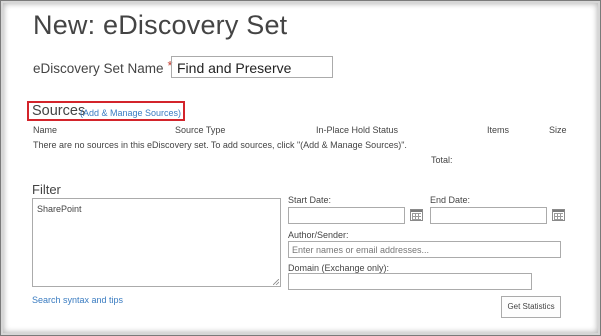 This screenshot has width=601, height=336. What do you see at coordinates (77, 300) in the screenshot?
I see `search-syntax-link: Search syntax and tips` at bounding box center [77, 300].